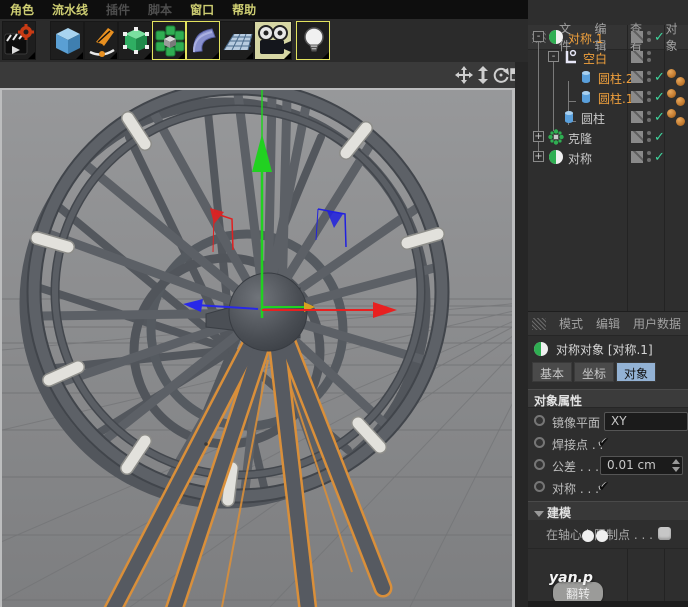  I want to click on make-editable-cube-icon, so click(135, 40).